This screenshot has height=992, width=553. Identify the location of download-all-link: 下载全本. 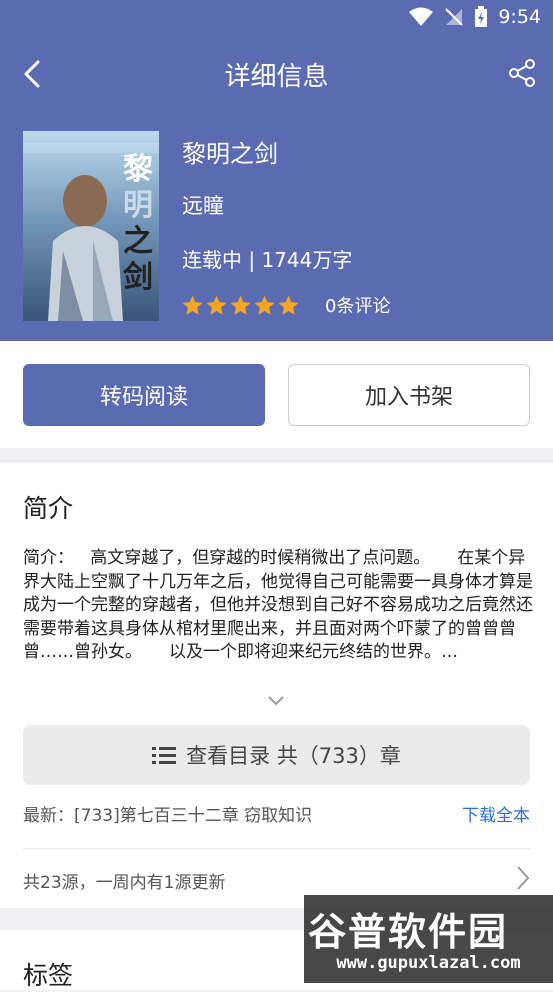
(496, 813).